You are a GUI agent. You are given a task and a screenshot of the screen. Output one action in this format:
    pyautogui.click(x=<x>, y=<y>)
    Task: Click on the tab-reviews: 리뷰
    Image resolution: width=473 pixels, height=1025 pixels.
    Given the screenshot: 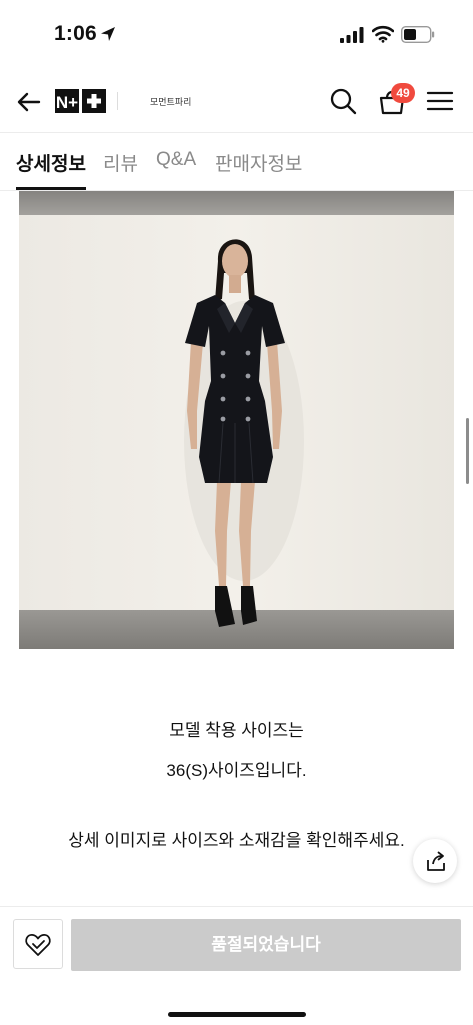 What is the action you would take?
    pyautogui.click(x=120, y=162)
    